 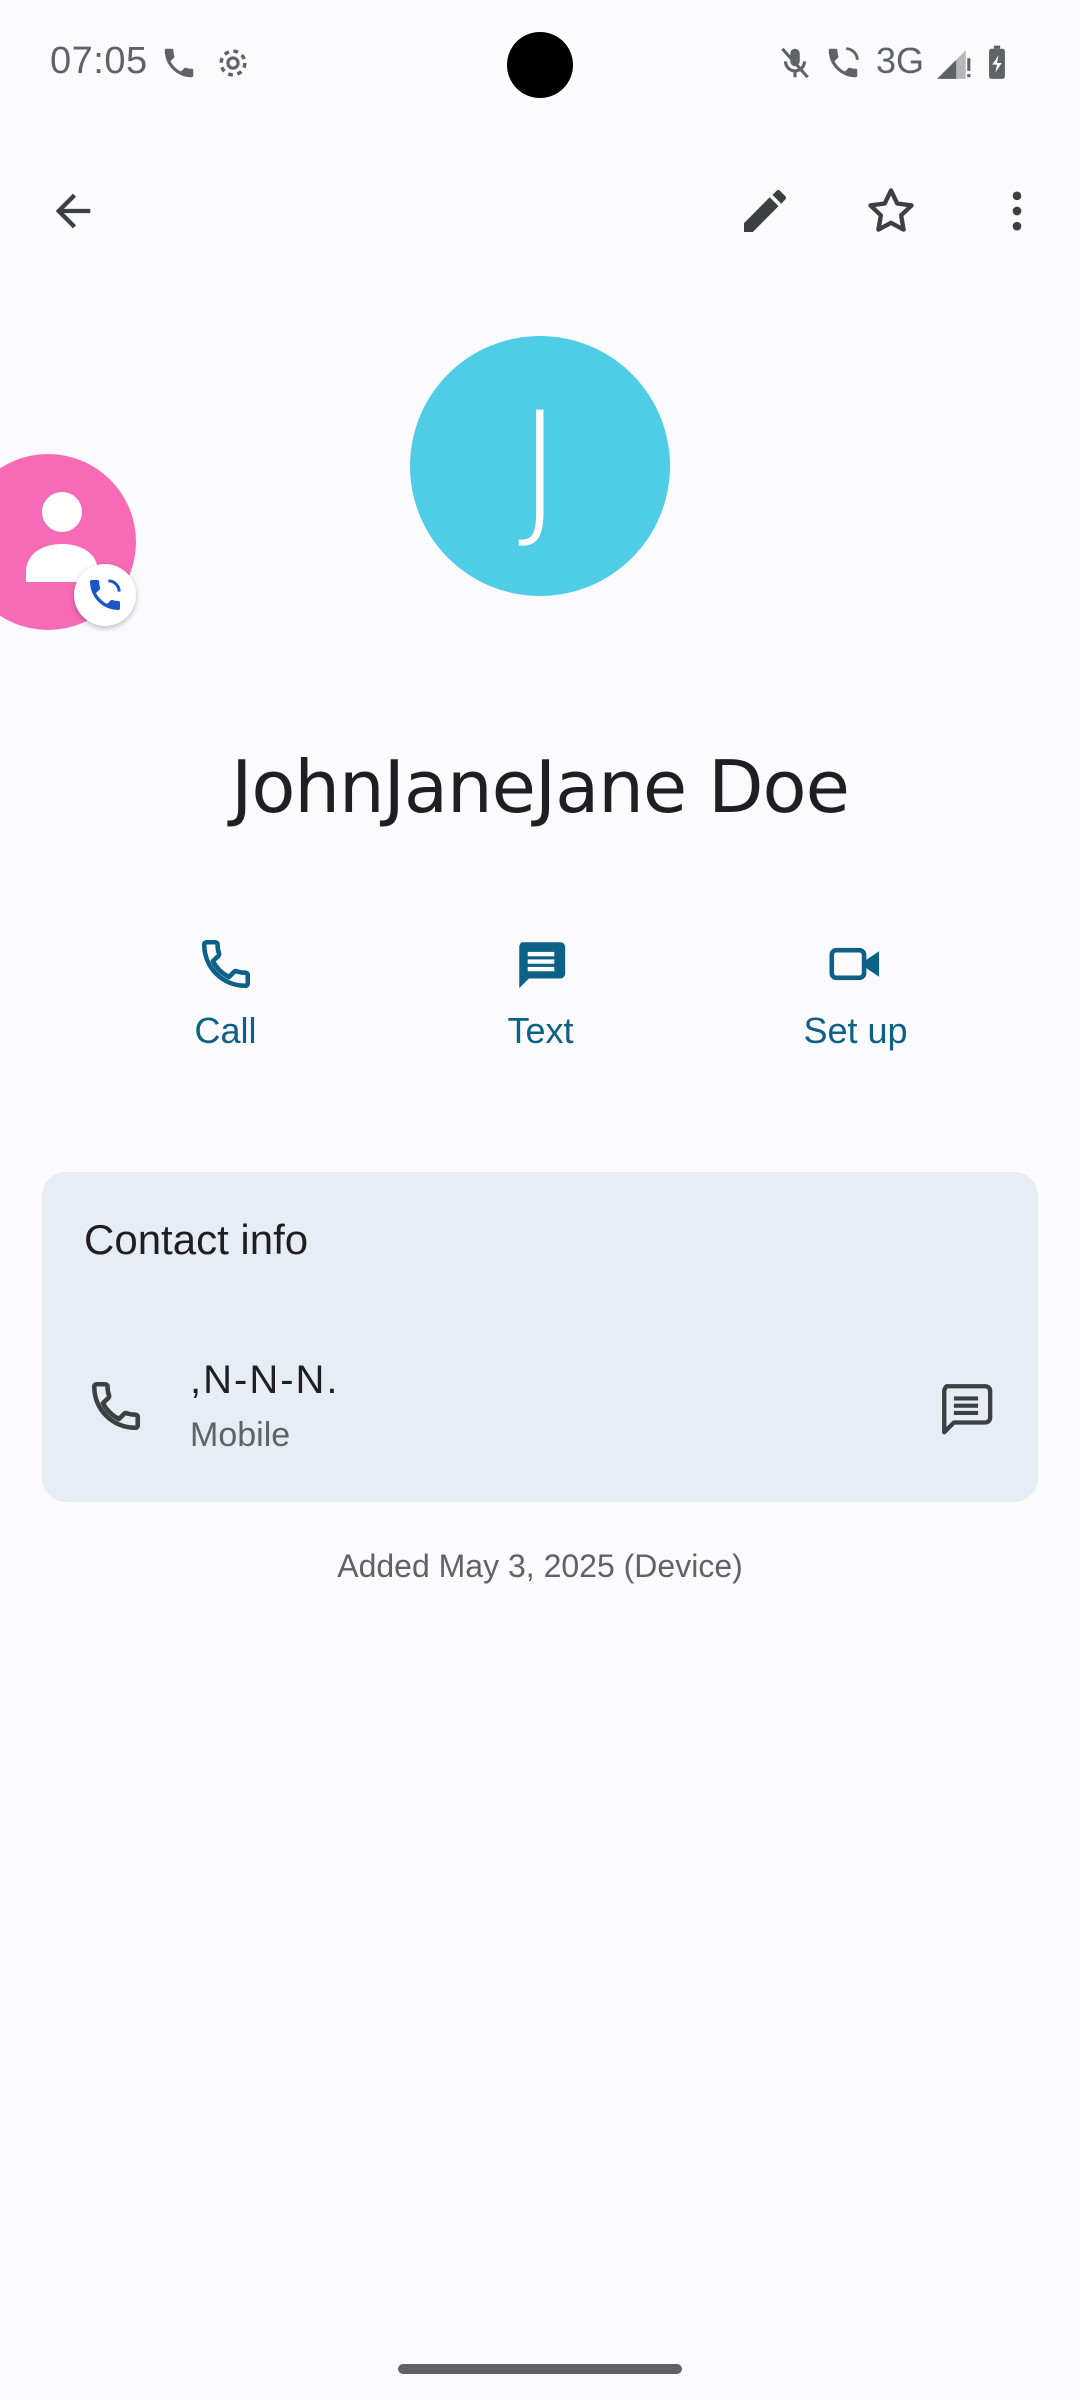 What do you see at coordinates (853, 964) in the screenshot?
I see `video-camera-icon` at bounding box center [853, 964].